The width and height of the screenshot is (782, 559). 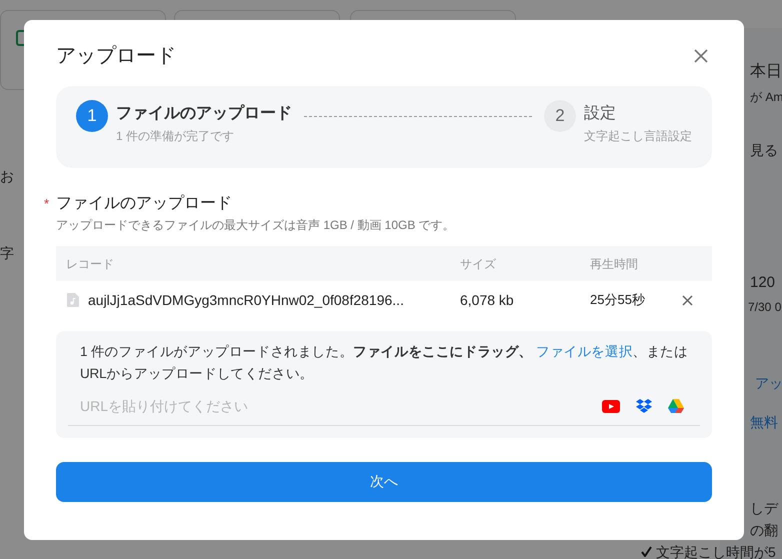 I want to click on step-title: 設定, so click(x=600, y=114).